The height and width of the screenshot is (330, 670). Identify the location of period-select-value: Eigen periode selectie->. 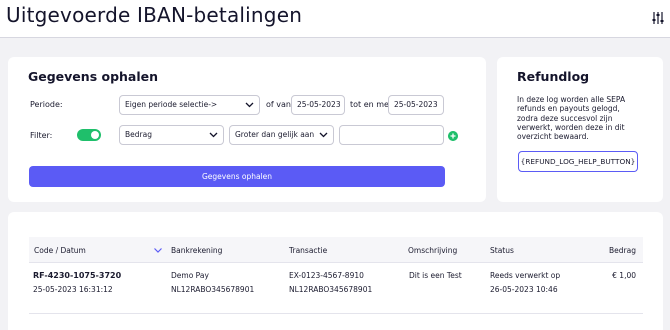
(171, 104).